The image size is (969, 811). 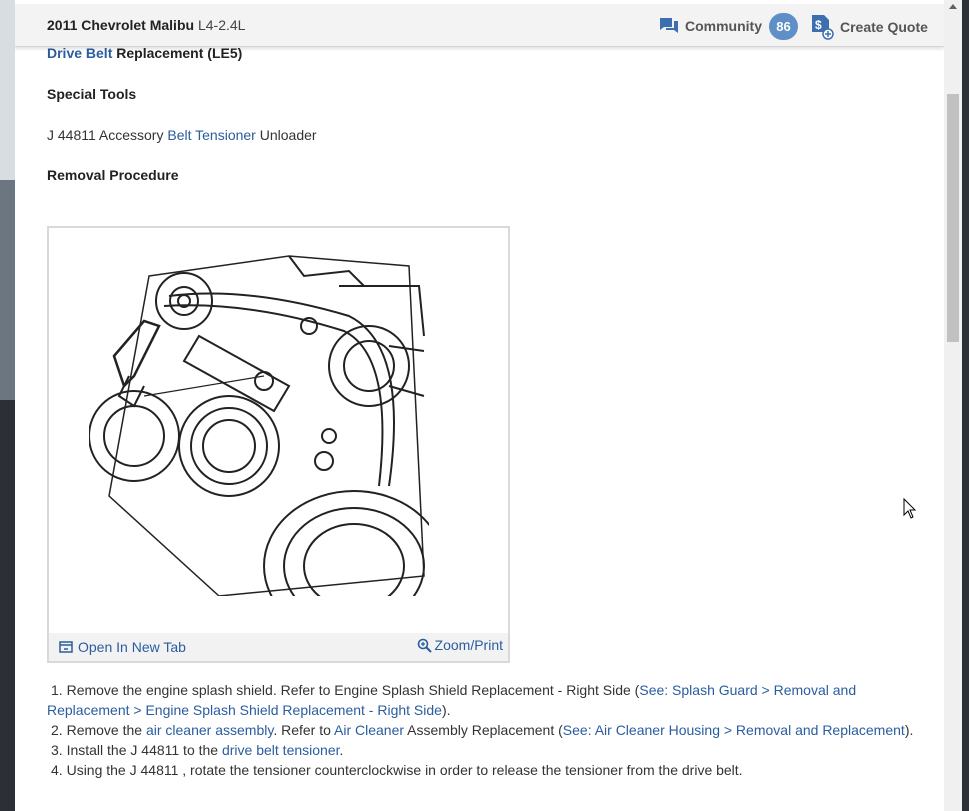 I want to click on engine-spec: L4-2.4L, so click(x=221, y=25).